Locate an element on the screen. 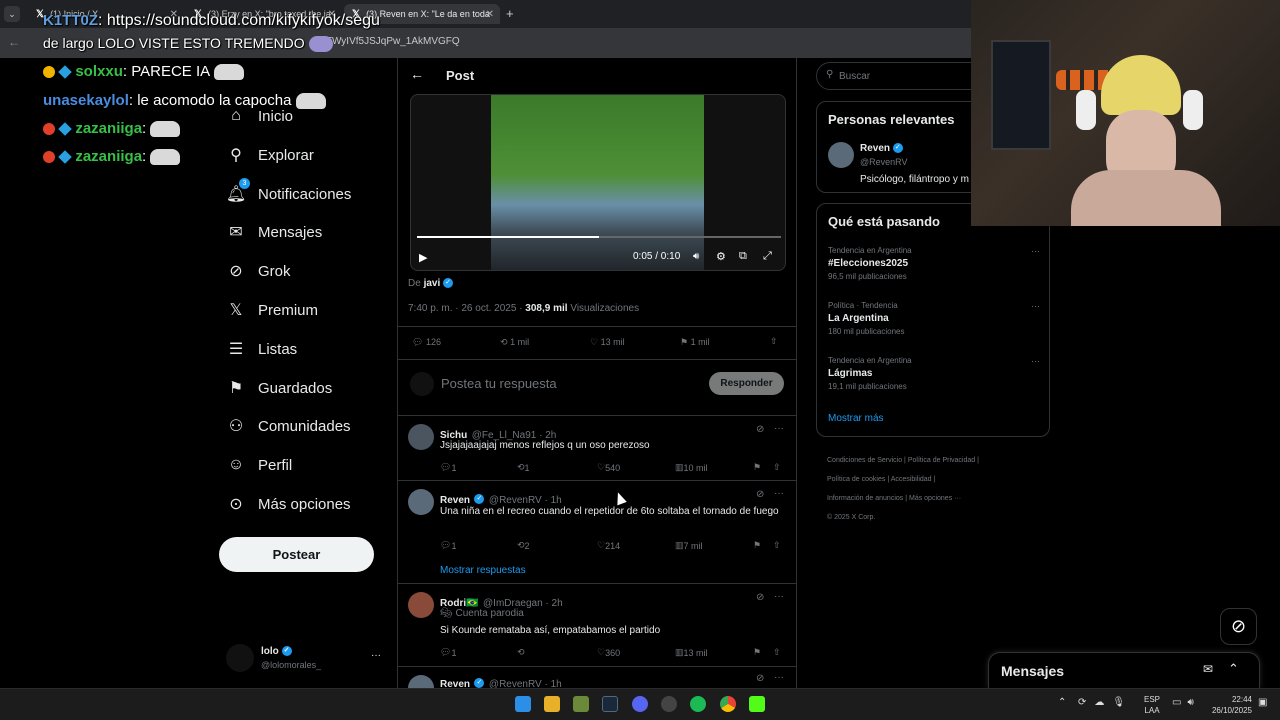  footer-link: Condiciones de Servicio is located at coordinates (864, 460).